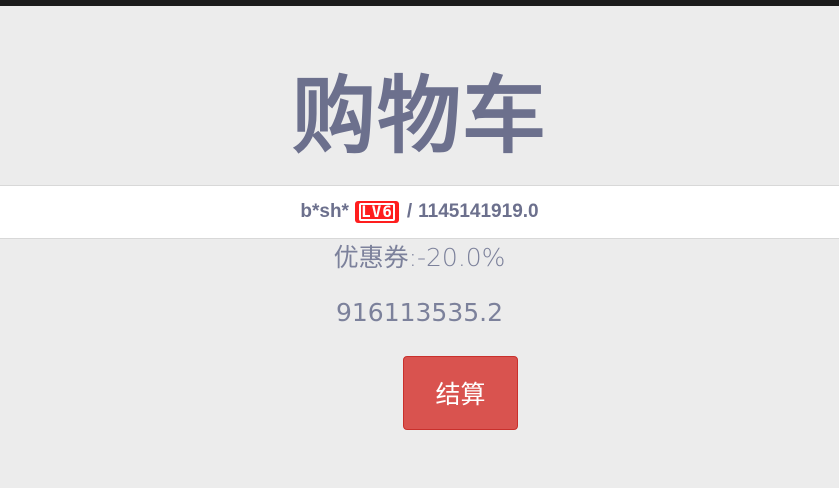 The height and width of the screenshot is (488, 839). What do you see at coordinates (478, 211) in the screenshot?
I see `account-balance: 1145141919.0` at bounding box center [478, 211].